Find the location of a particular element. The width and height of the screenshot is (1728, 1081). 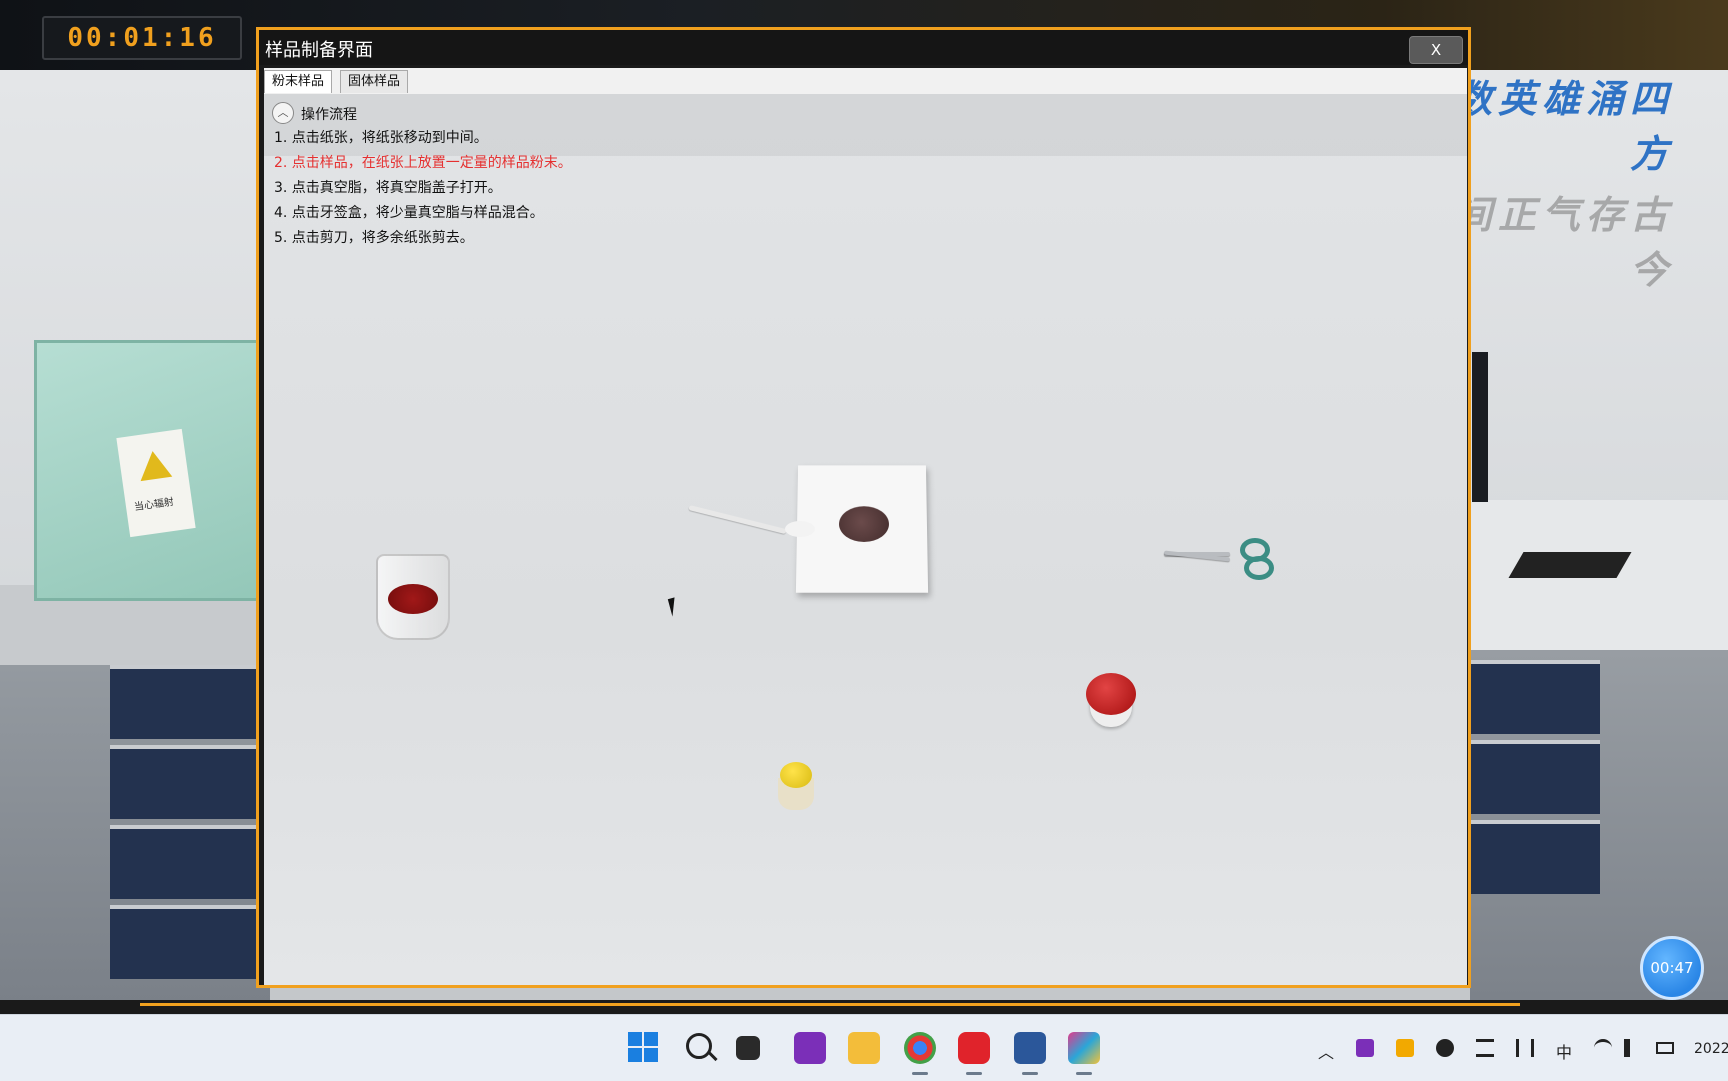

sample-type-tabs: 粉末样品 固体样品 is located at coordinates (865, 81).